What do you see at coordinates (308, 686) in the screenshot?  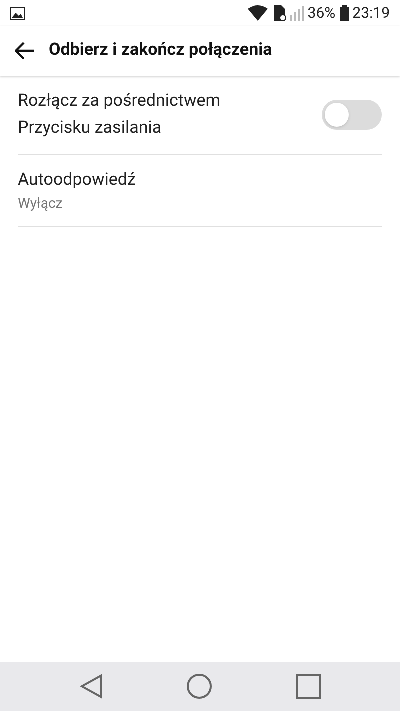 I see `recents-icon` at bounding box center [308, 686].